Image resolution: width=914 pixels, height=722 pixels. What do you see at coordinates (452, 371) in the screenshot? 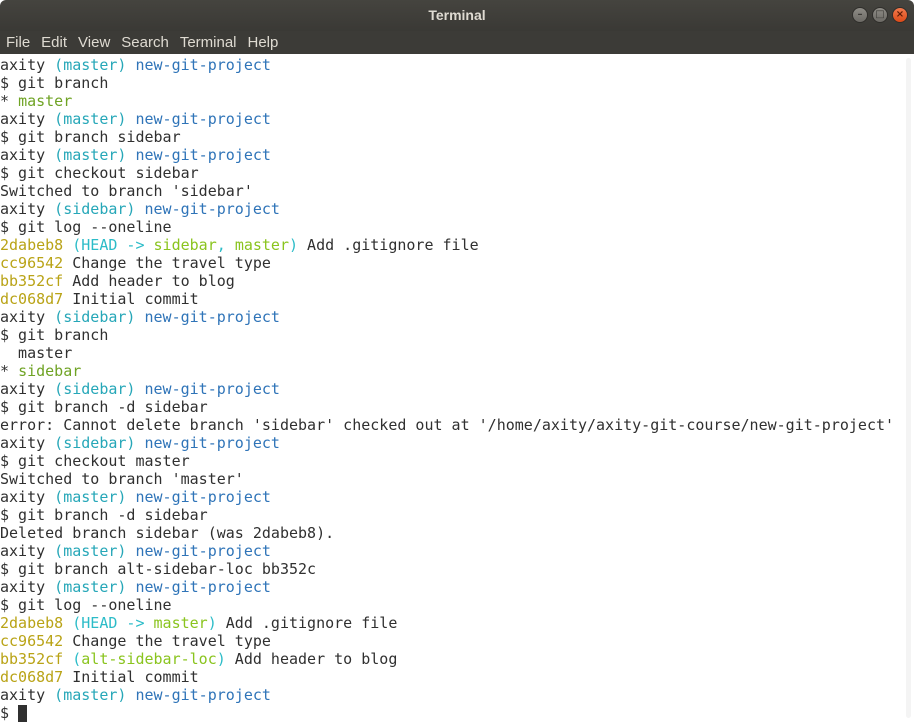
I see `terminal-line: * sidebar` at bounding box center [452, 371].